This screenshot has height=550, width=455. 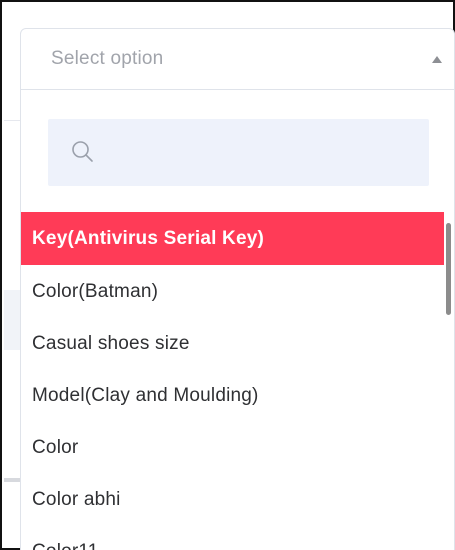 I want to click on select-placeholder: Select option, so click(x=107, y=58).